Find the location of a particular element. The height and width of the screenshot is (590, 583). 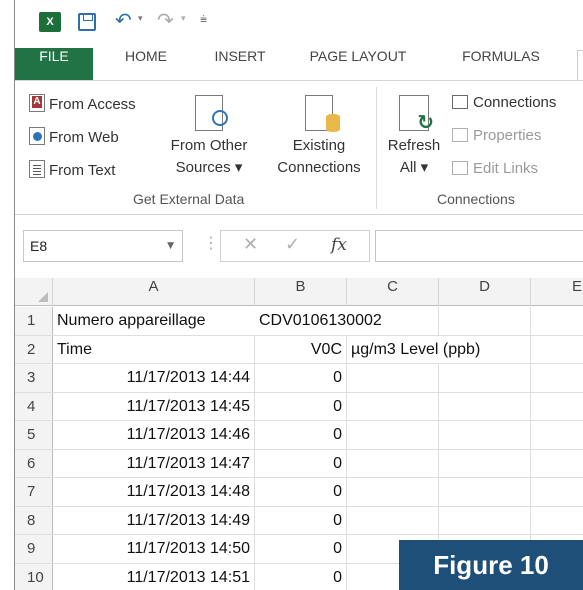

cell-c7 is located at coordinates (393, 492).